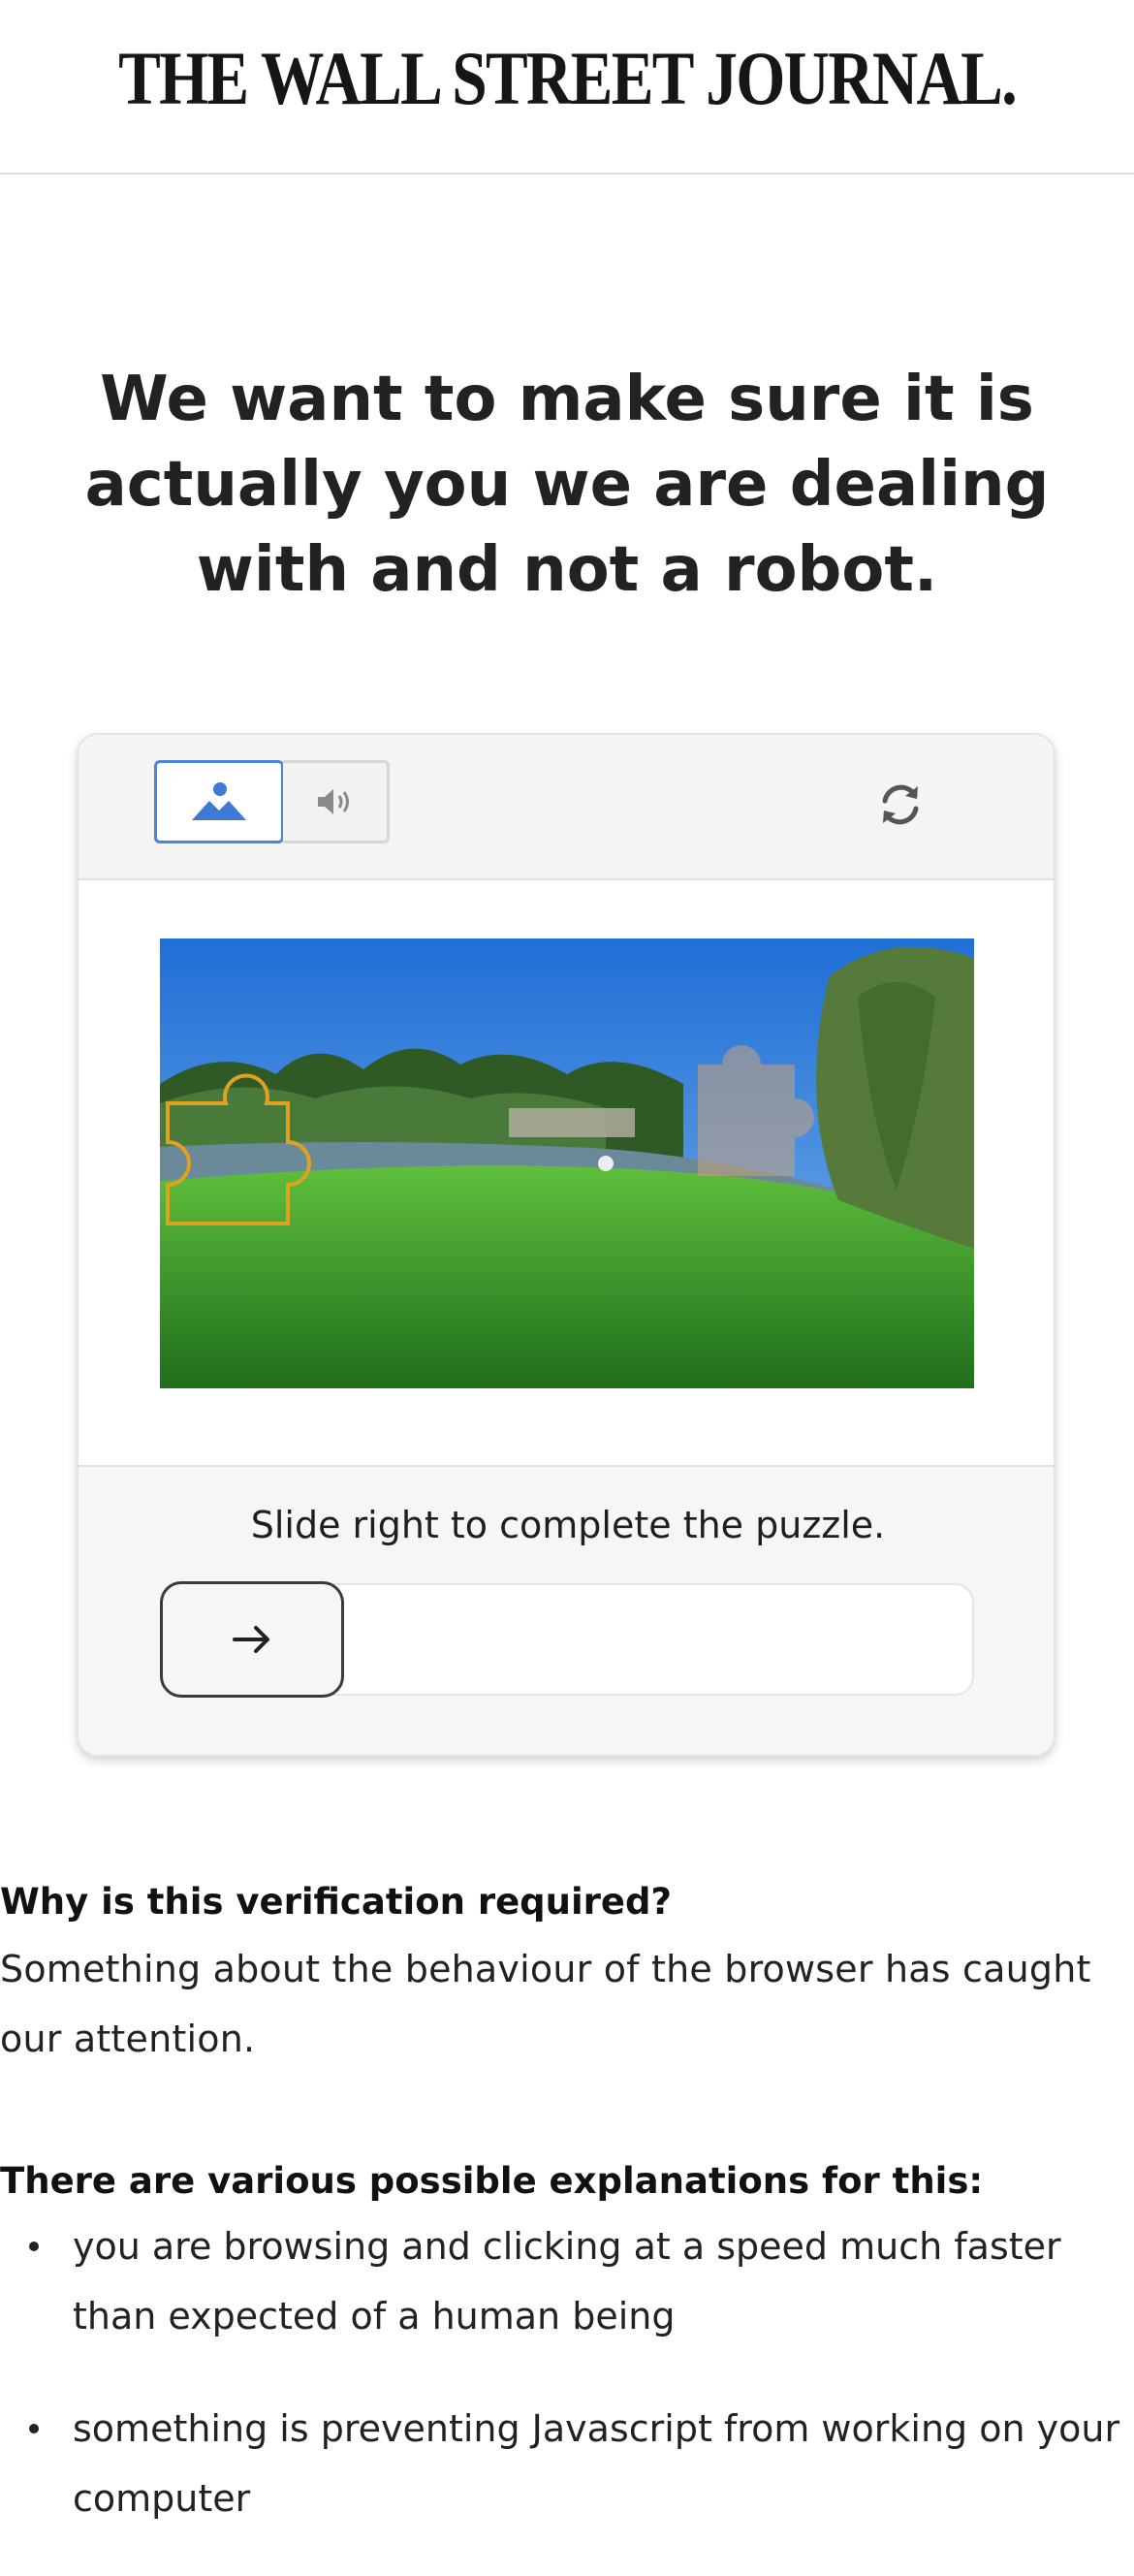 The width and height of the screenshot is (1134, 2576). What do you see at coordinates (333, 802) in the screenshot?
I see `audio-mode-icon` at bounding box center [333, 802].